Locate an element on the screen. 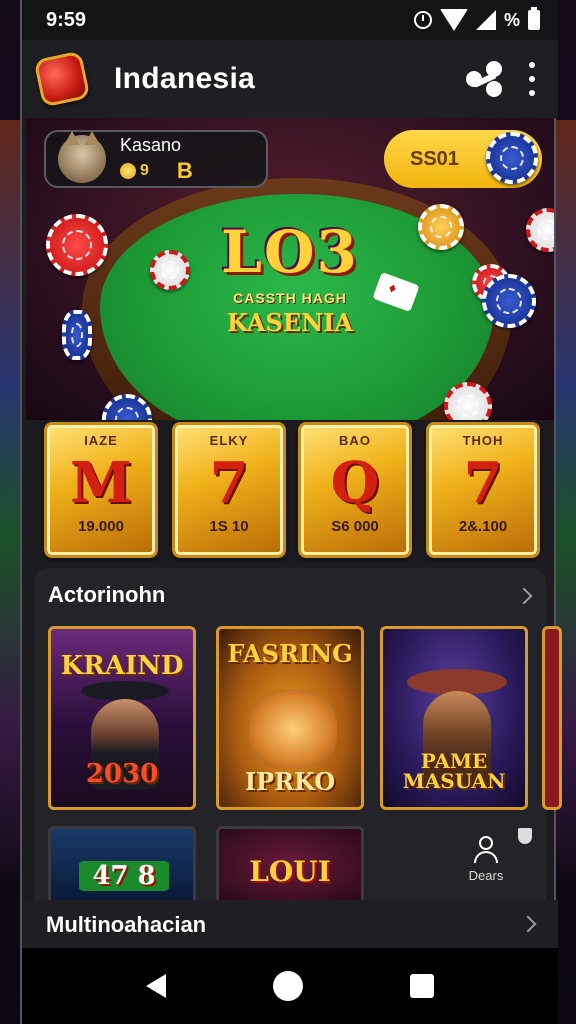 The height and width of the screenshot is (1024, 576). status-icons: % is located at coordinates (476, 19).